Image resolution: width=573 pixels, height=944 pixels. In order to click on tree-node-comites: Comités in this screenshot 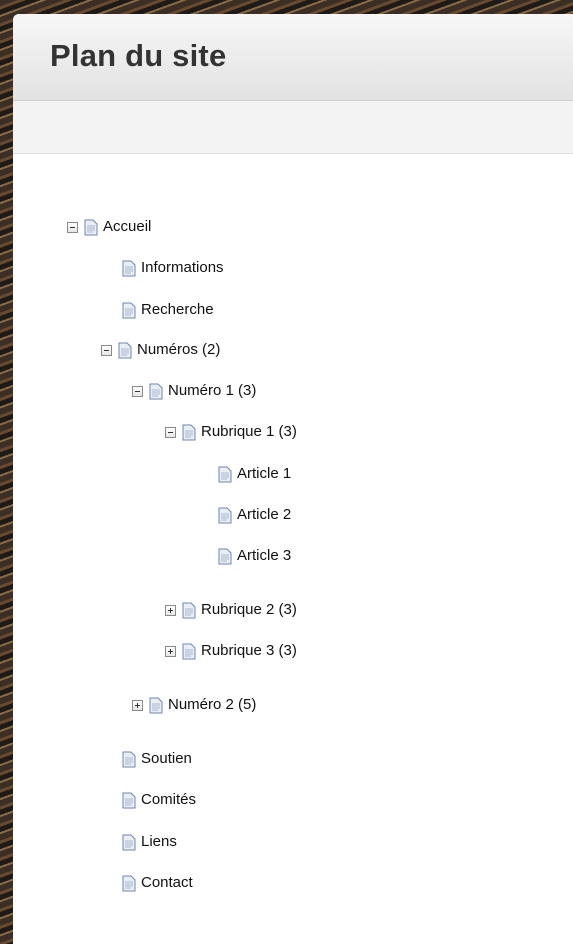, I will do `click(159, 800)`.